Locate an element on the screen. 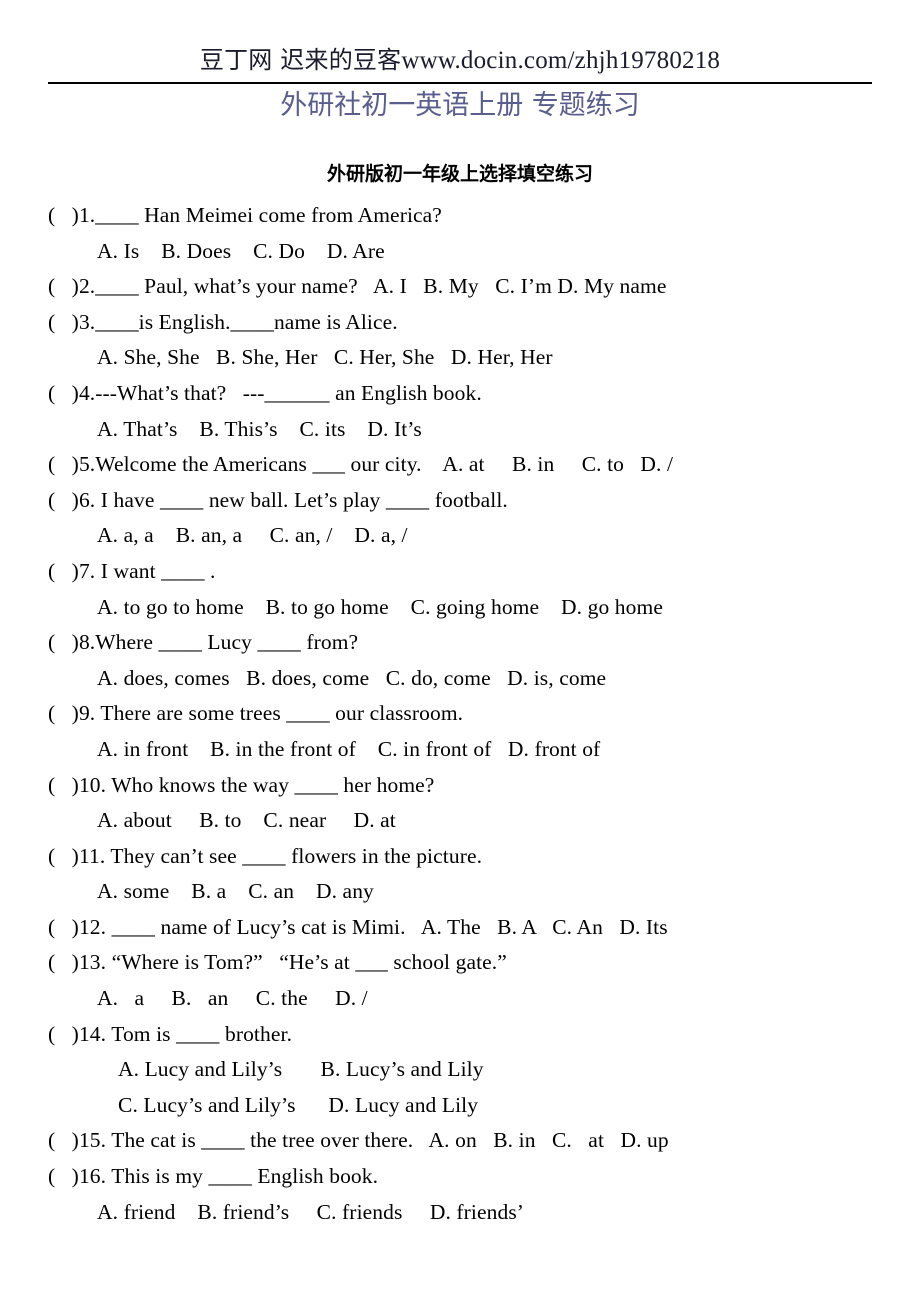 This screenshot has width=920, height=1300. option-line: A. Is B. Does C. Do D. Are is located at coordinates (241, 250).